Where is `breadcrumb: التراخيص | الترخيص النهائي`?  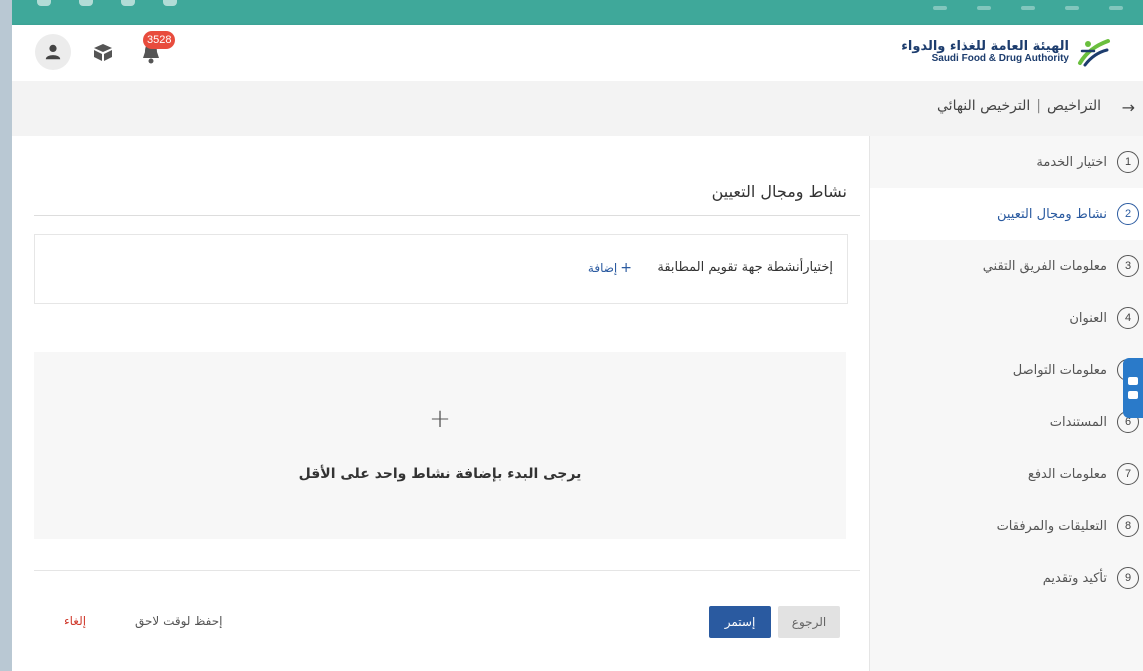
breadcrumb: التراخيص | الترخيص النهائي is located at coordinates (1019, 106).